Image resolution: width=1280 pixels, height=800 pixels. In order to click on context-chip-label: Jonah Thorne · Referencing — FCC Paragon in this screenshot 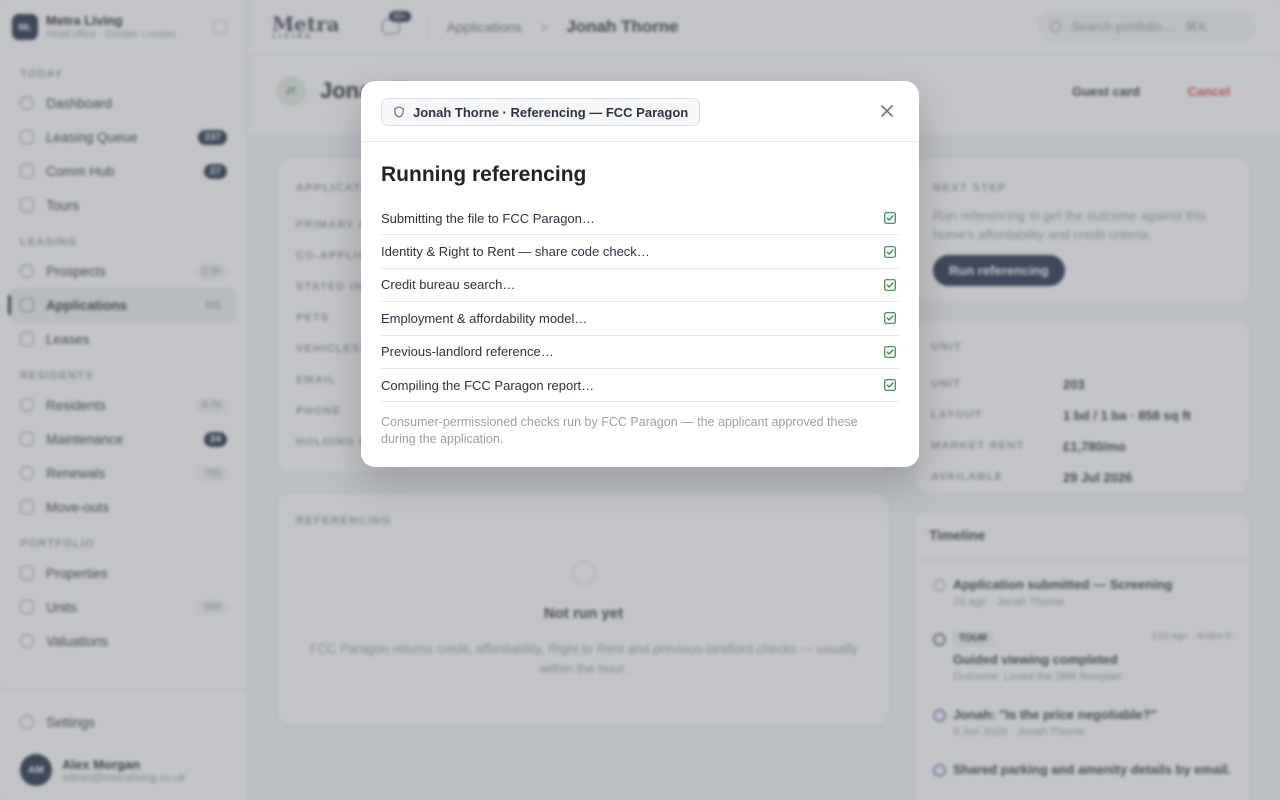, I will do `click(551, 112)`.